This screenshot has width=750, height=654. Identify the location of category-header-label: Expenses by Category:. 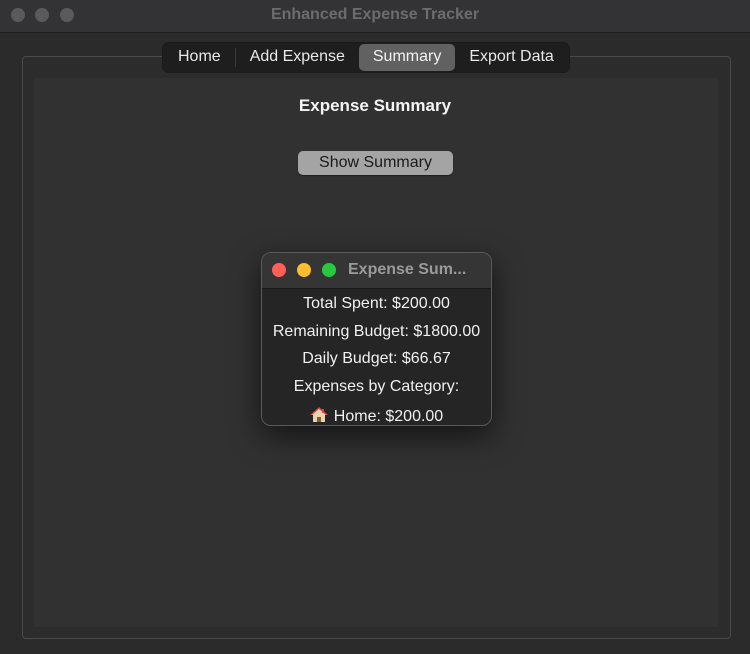
(376, 386).